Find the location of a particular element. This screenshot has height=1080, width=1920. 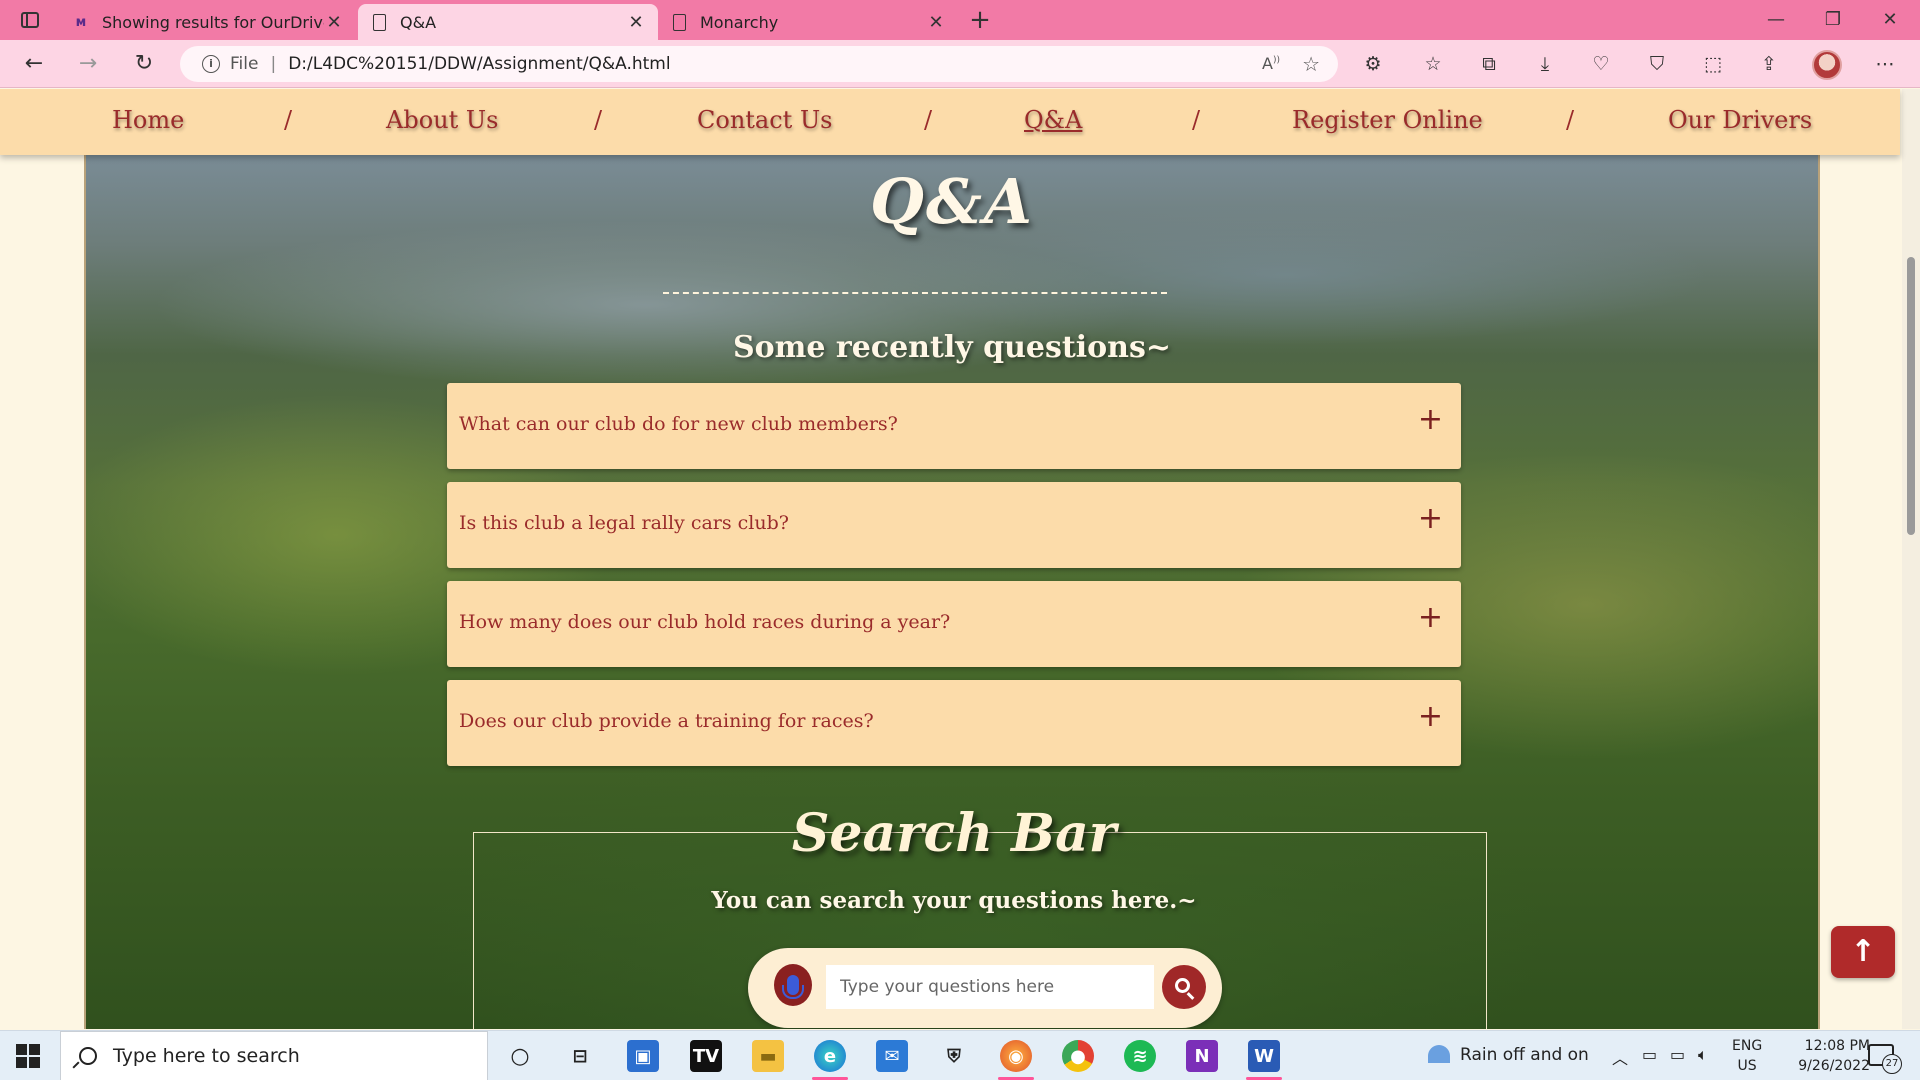

security-icon: ⛨ is located at coordinates (954, 1056).